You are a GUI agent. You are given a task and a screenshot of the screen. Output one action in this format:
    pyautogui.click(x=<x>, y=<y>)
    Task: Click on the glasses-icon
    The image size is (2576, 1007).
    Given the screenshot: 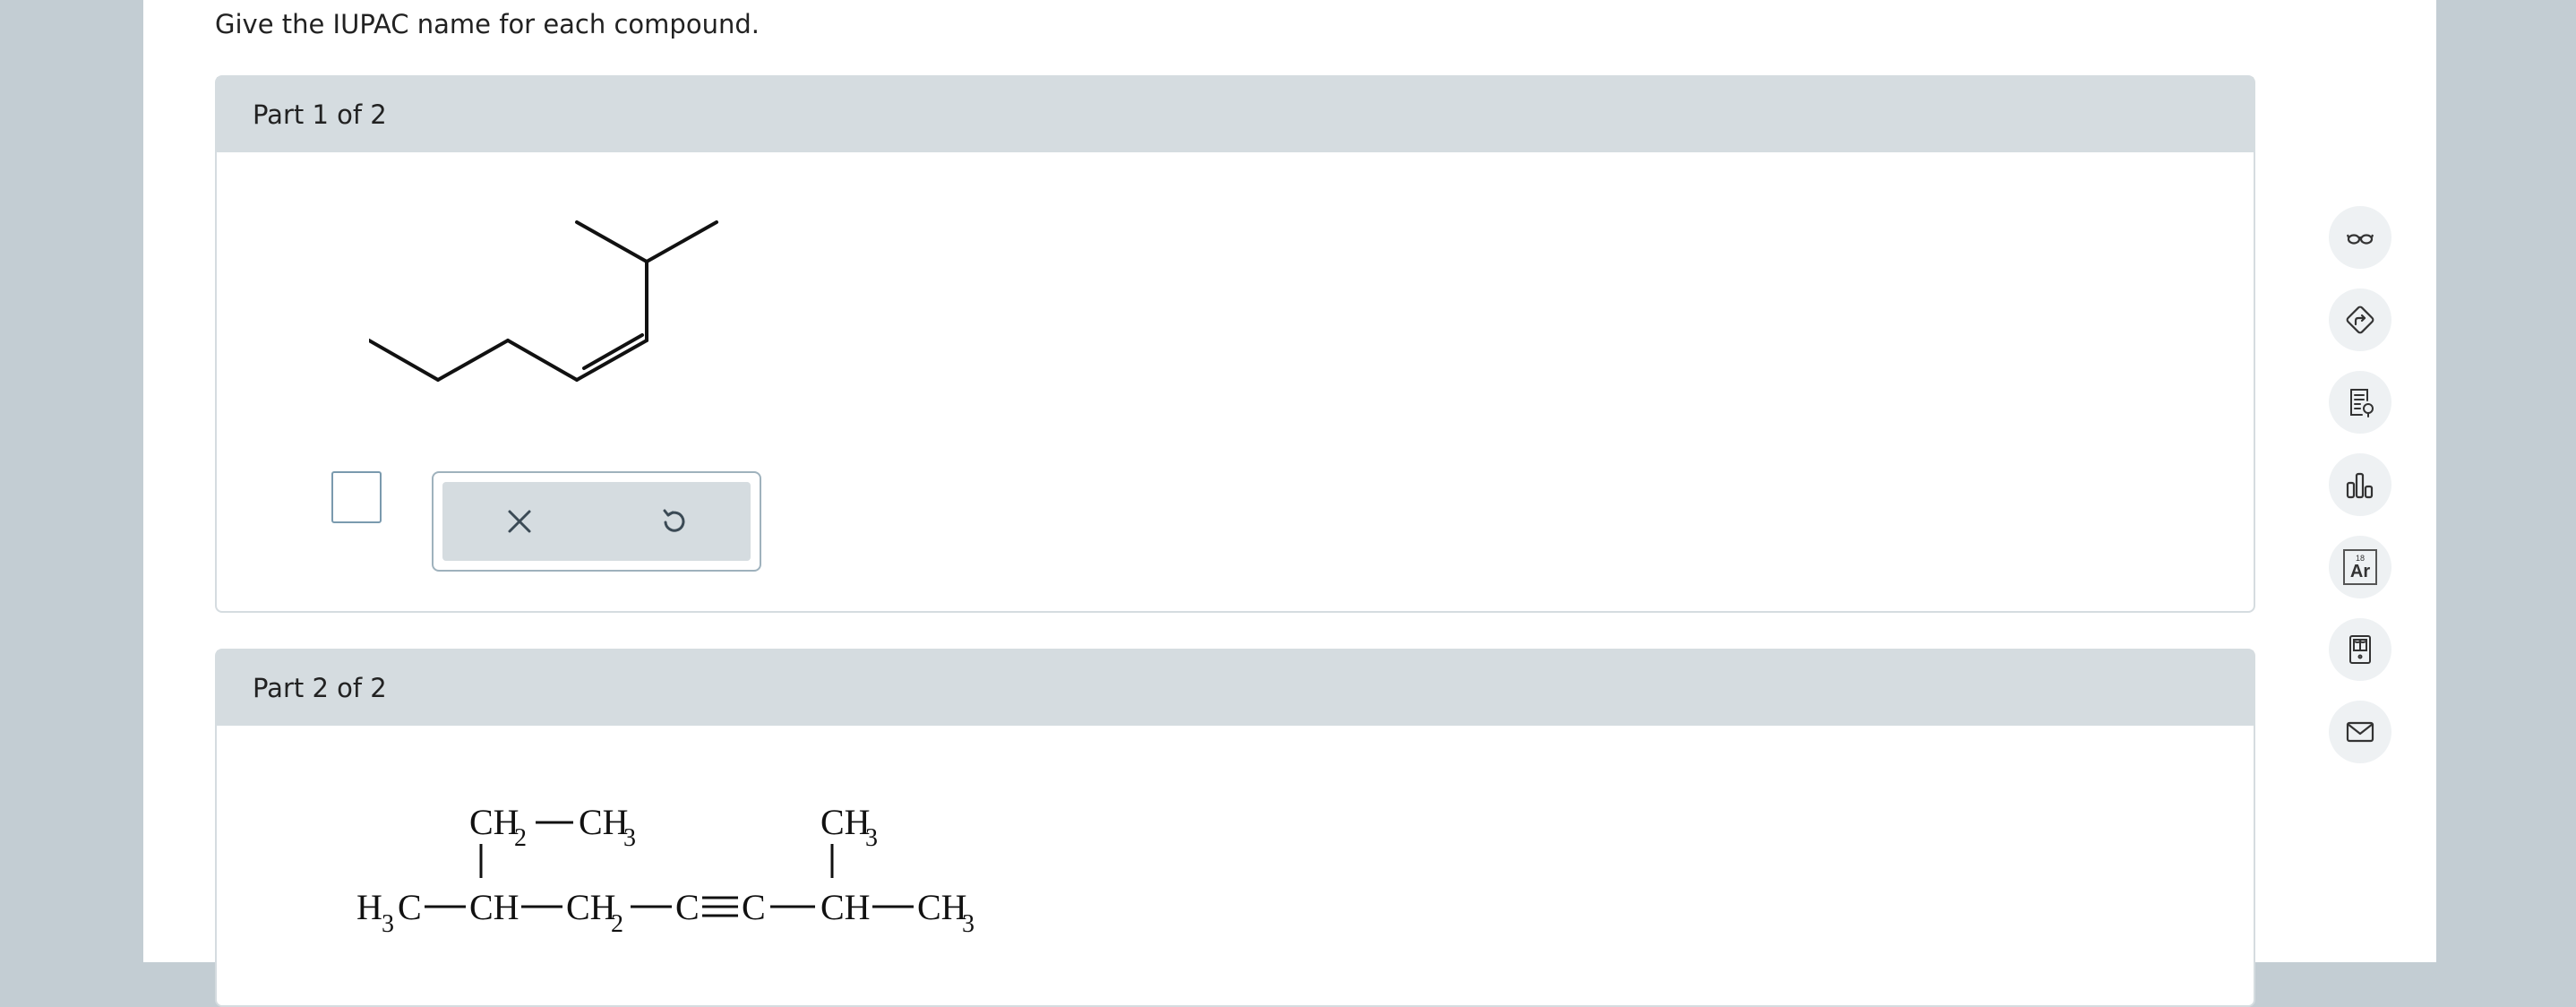 What is the action you would take?
    pyautogui.click(x=2360, y=239)
    